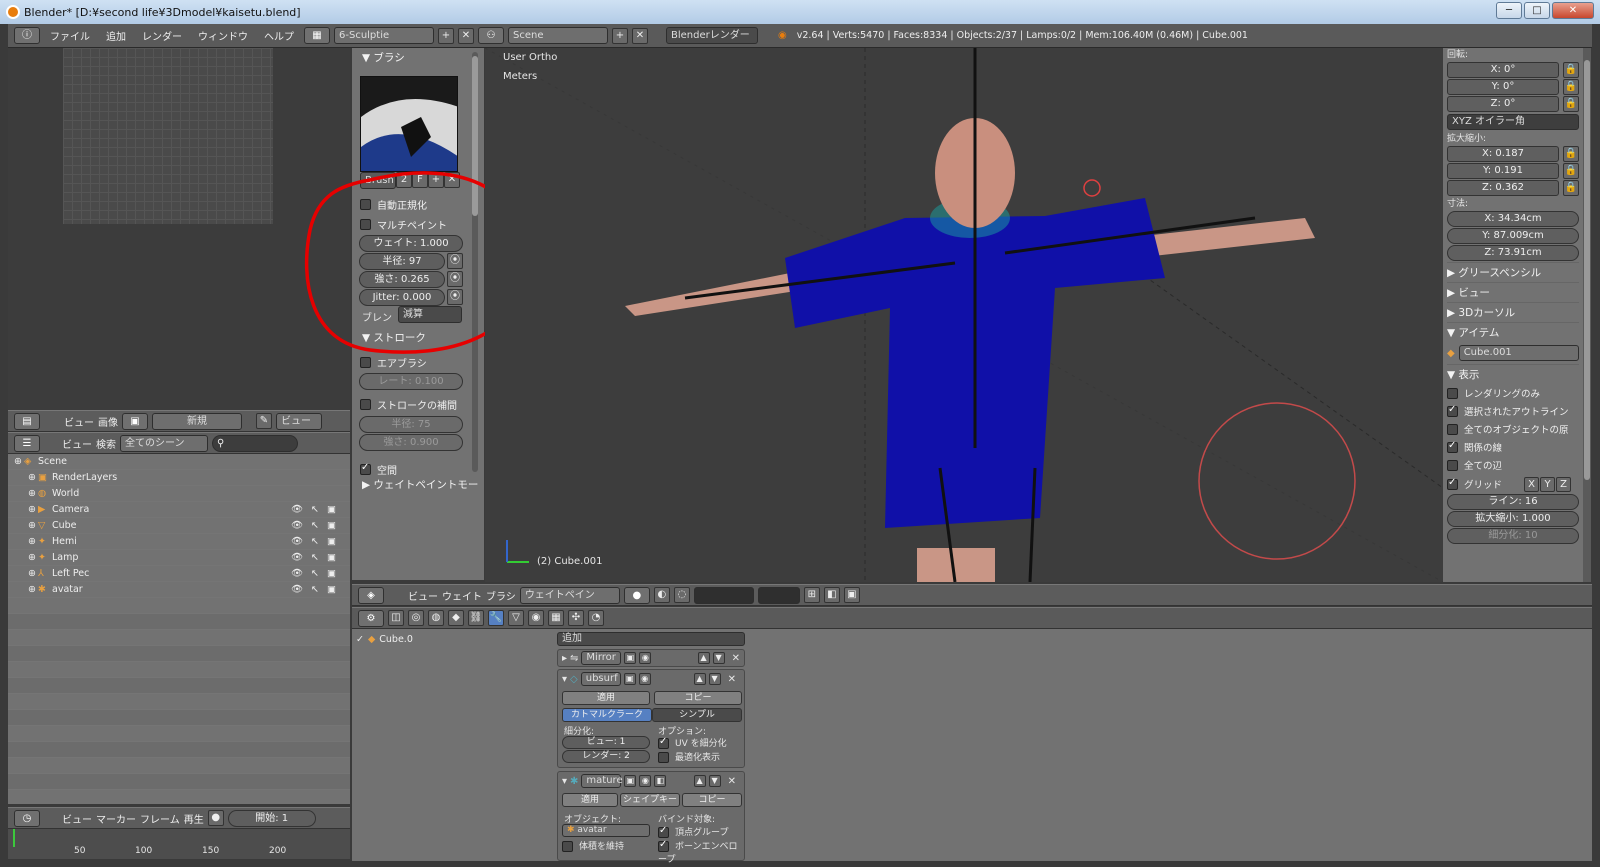  Describe the element at coordinates (1452, 483) in the screenshot. I see `grid-checkbox` at that location.